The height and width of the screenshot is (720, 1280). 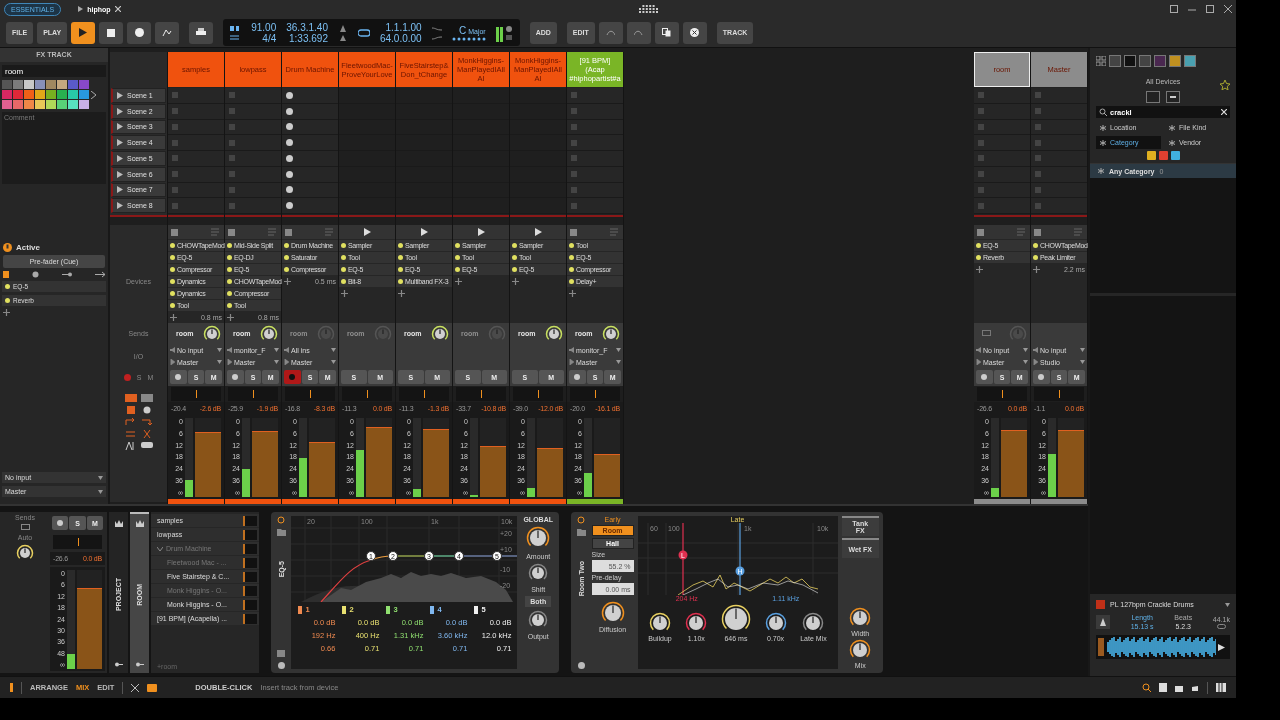 I want to click on time-value: 1:33.692, so click(x=308, y=38).